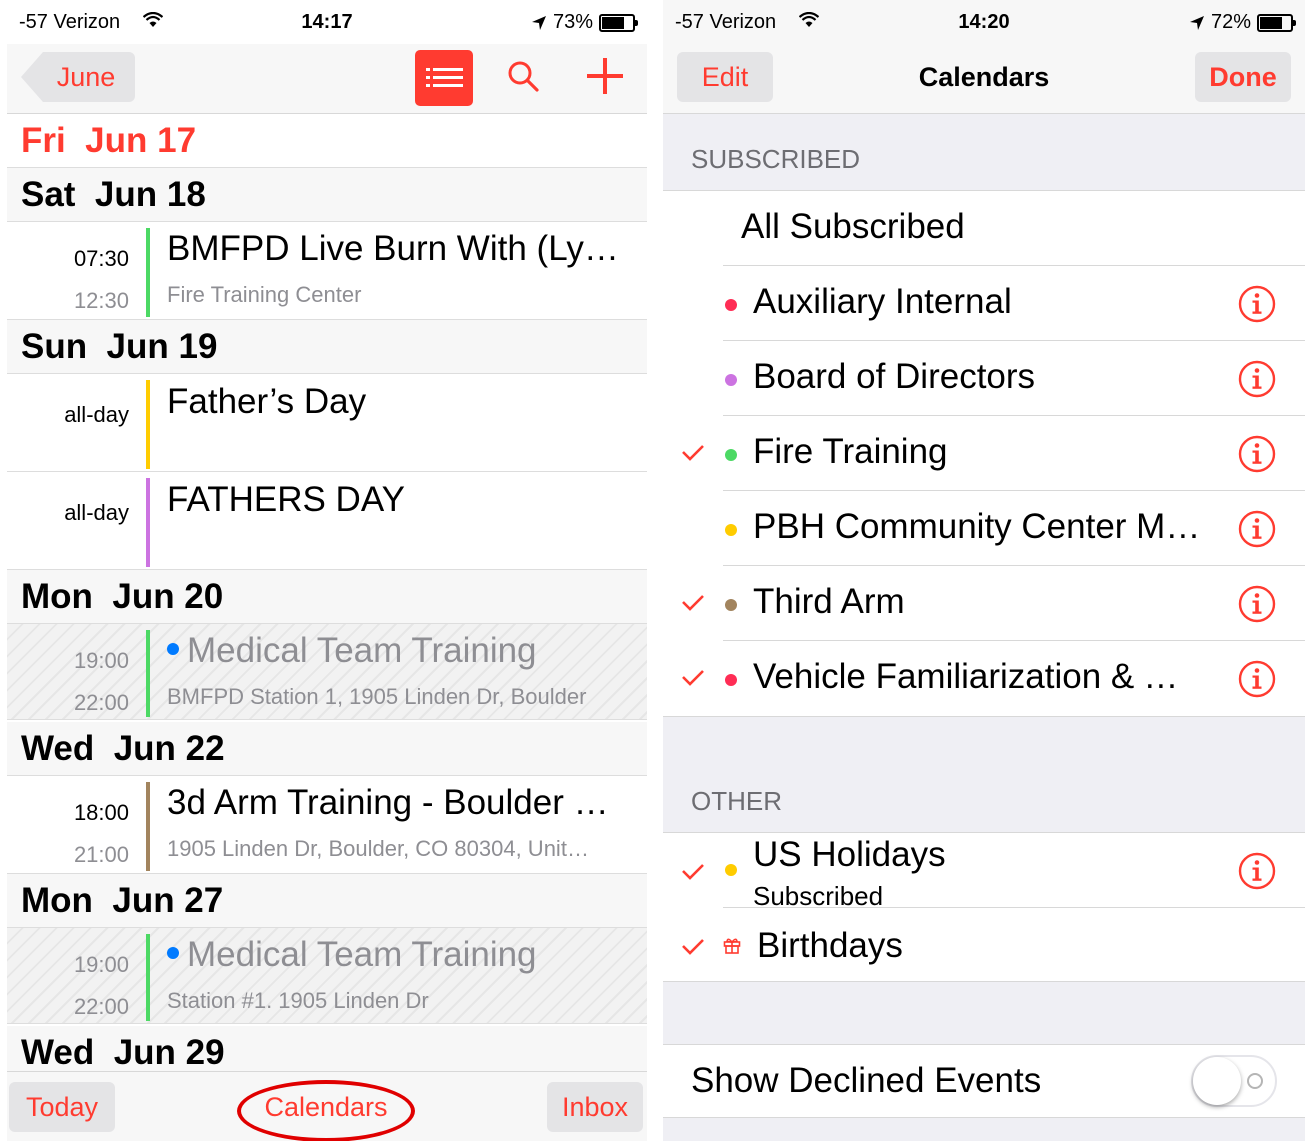 This screenshot has height=1141, width=1307. What do you see at coordinates (605, 76) in the screenshot?
I see `add-event-icon` at bounding box center [605, 76].